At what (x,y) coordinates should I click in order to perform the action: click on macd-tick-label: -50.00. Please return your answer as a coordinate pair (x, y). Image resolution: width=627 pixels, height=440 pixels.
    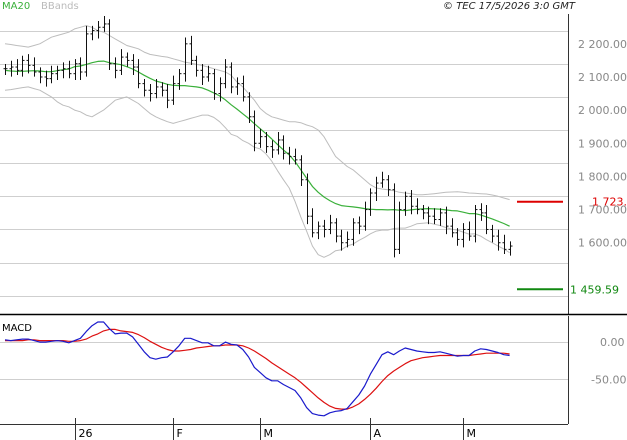
    Looking at the image, I should click on (608, 379).